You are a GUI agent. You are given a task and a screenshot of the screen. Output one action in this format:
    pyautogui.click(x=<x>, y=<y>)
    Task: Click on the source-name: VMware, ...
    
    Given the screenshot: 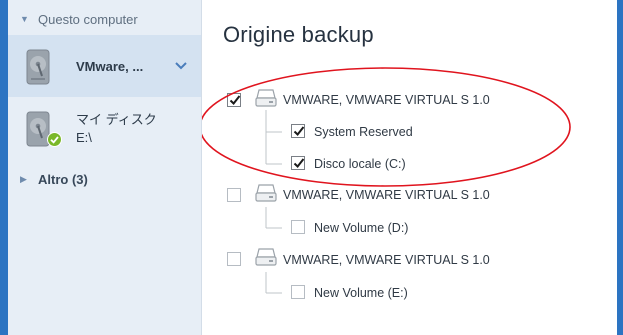 What is the action you would take?
    pyautogui.click(x=110, y=66)
    